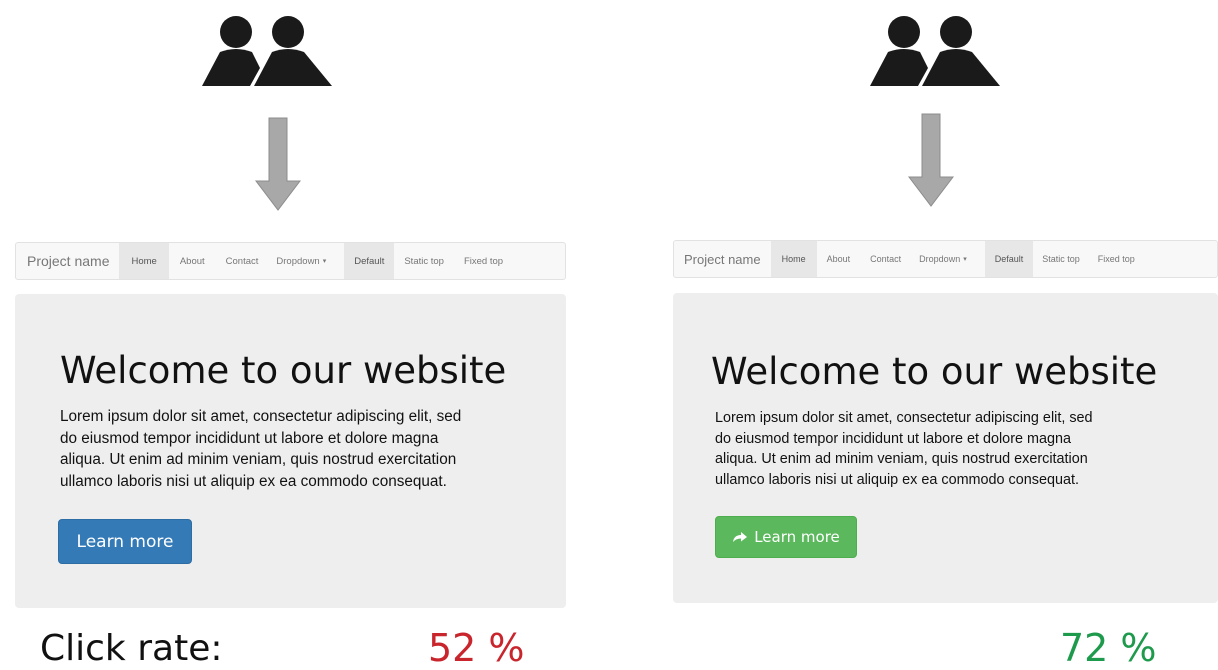 This screenshot has height=670, width=1218. I want to click on rate-b: 72 %, so click(1108, 648).